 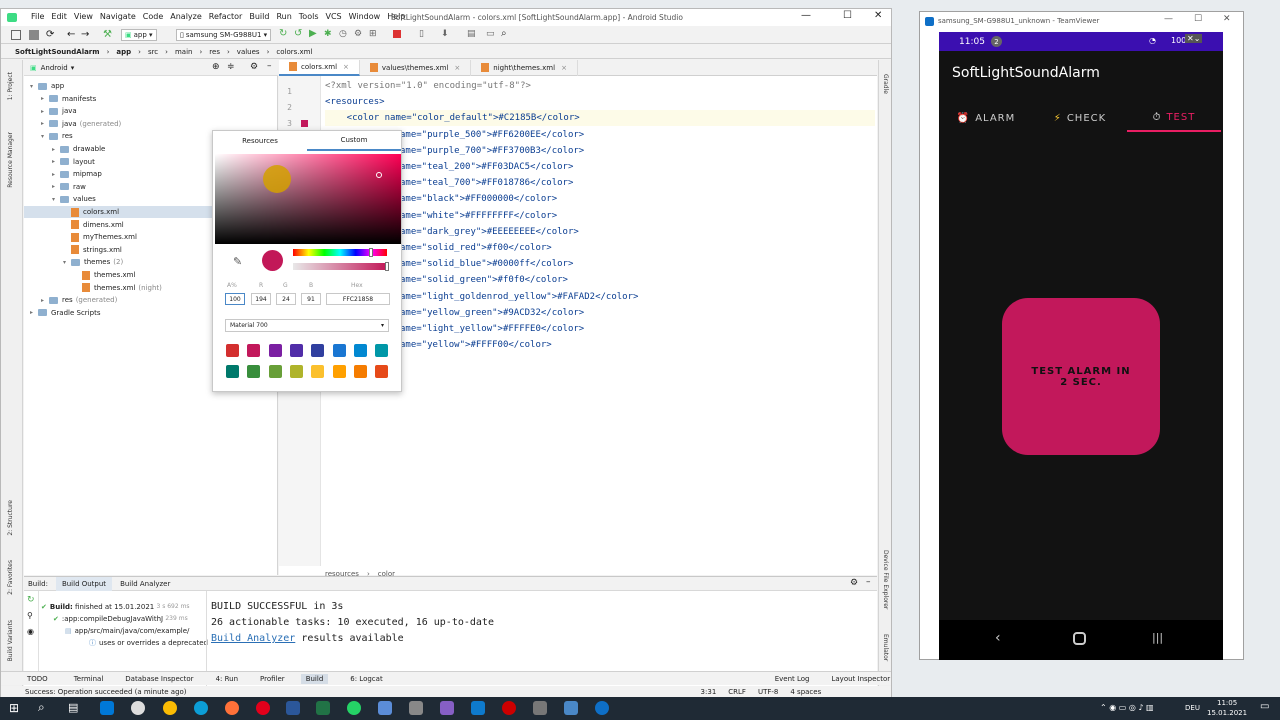 What do you see at coordinates (260, 141) in the screenshot?
I see `tab-resources: Resources` at bounding box center [260, 141].